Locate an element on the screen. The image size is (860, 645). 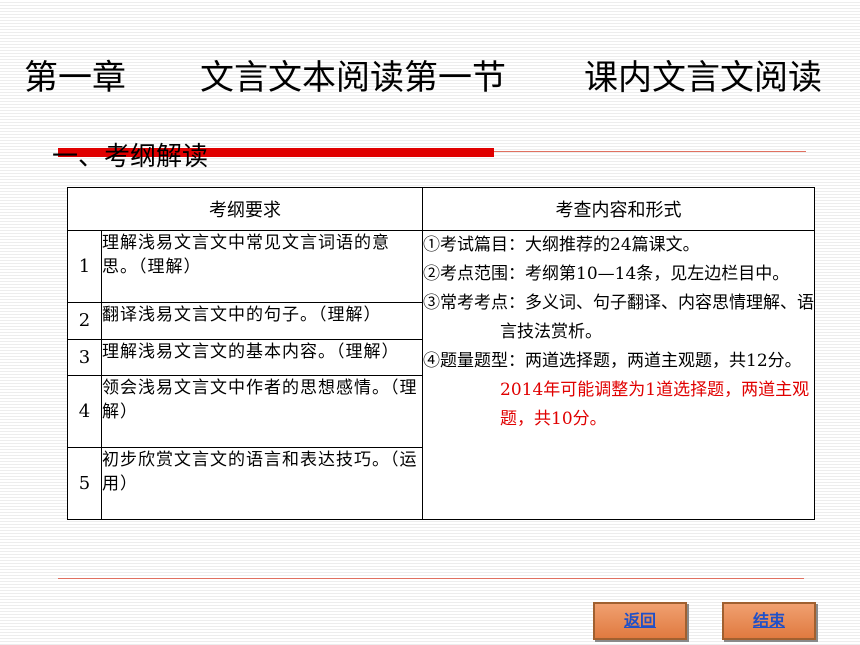
page-title: 第一章 文言文本阅读第一节 课内文言文阅读 is located at coordinates (439, 75).